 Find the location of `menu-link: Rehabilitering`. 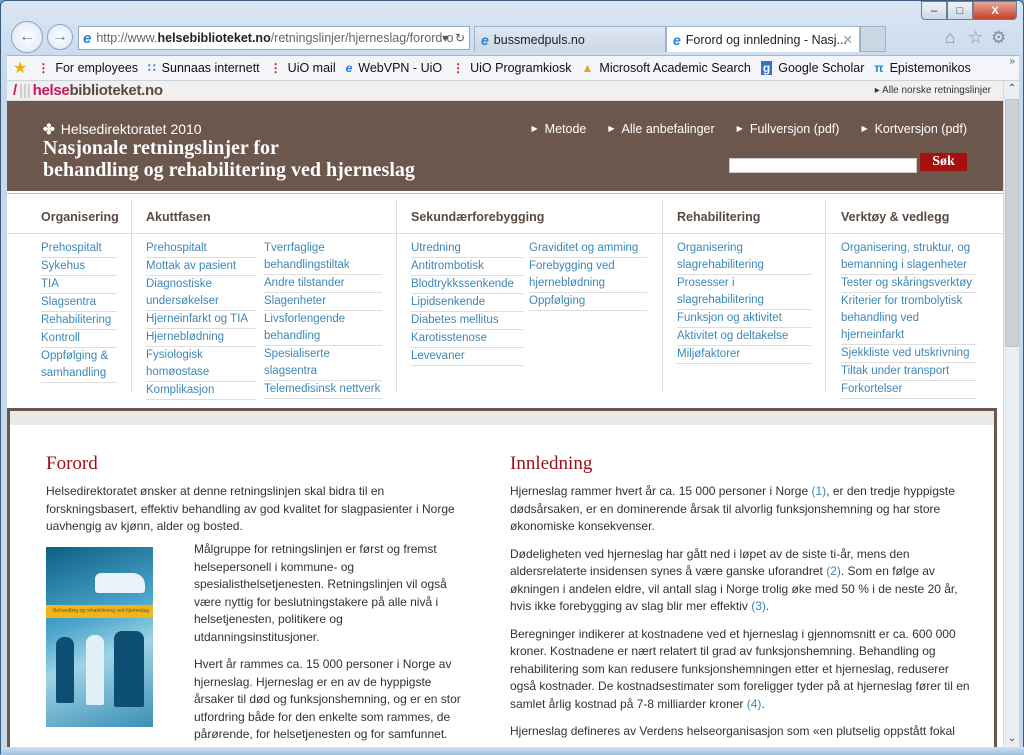

menu-link: Rehabilitering is located at coordinates (79, 321).